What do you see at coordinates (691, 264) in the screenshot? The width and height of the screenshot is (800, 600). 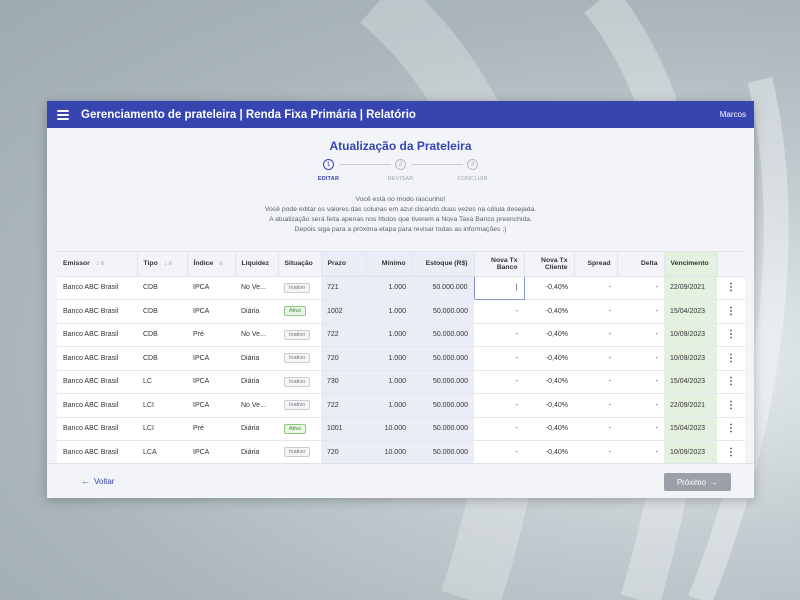 I see `col-vencimento: Vencimento` at bounding box center [691, 264].